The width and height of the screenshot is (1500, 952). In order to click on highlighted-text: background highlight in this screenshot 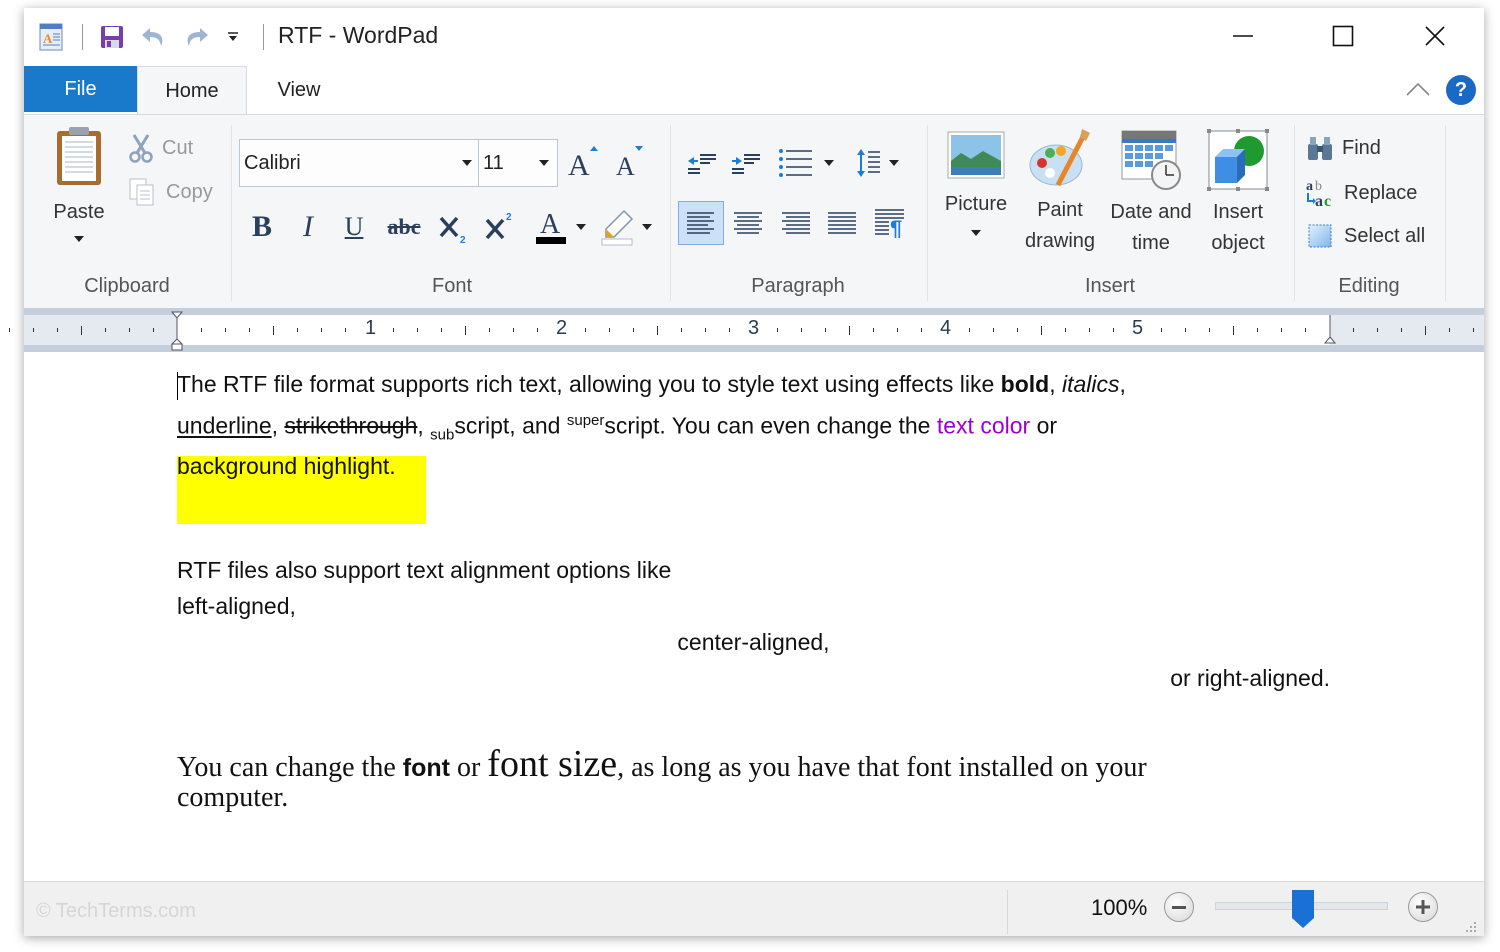, I will do `click(283, 466)`.